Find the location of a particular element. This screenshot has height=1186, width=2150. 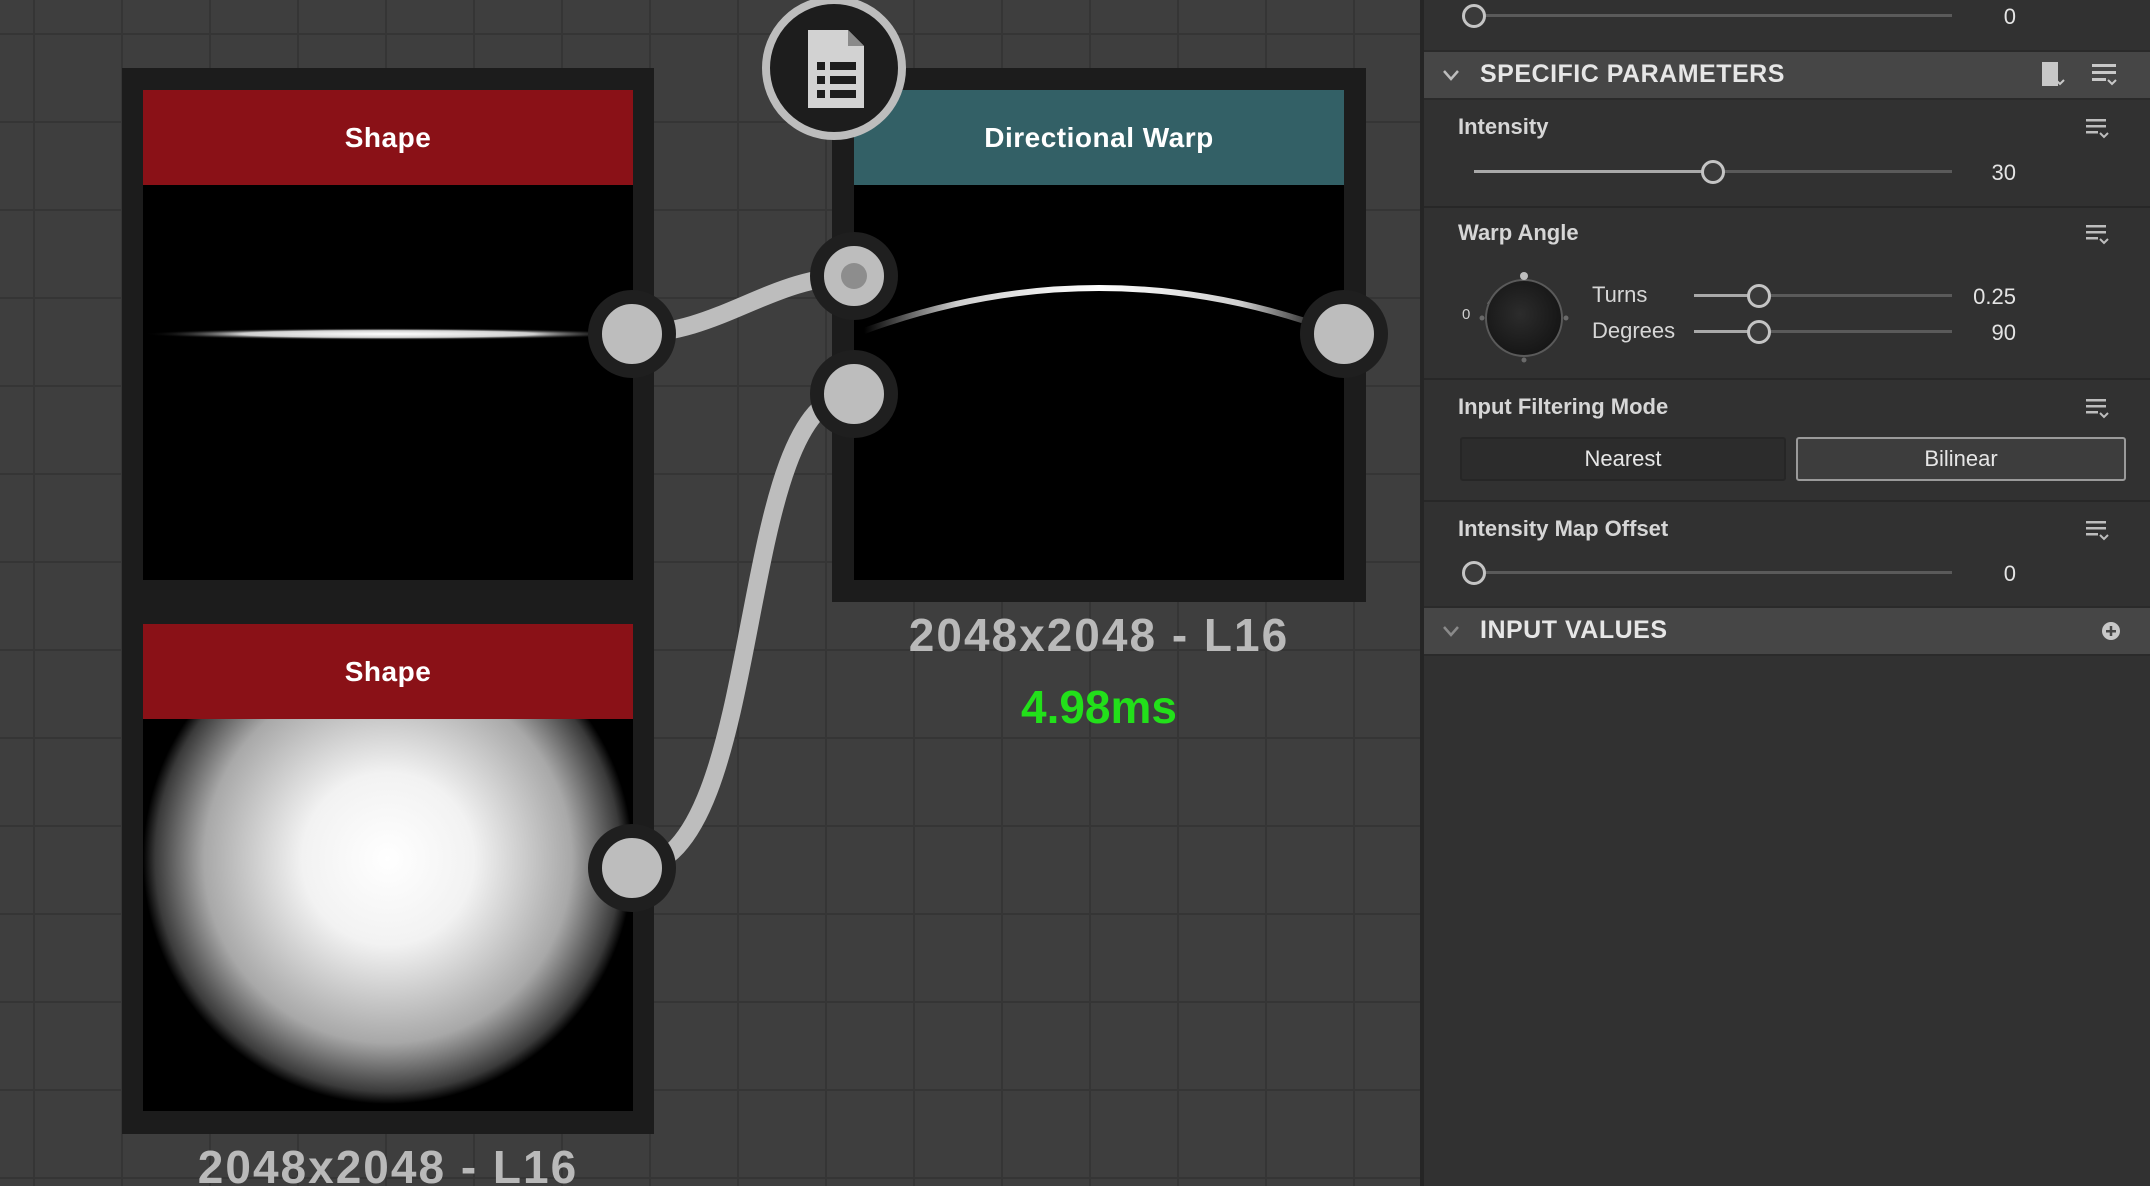

input-filtering-mode-options-icon is located at coordinates (2098, 408).